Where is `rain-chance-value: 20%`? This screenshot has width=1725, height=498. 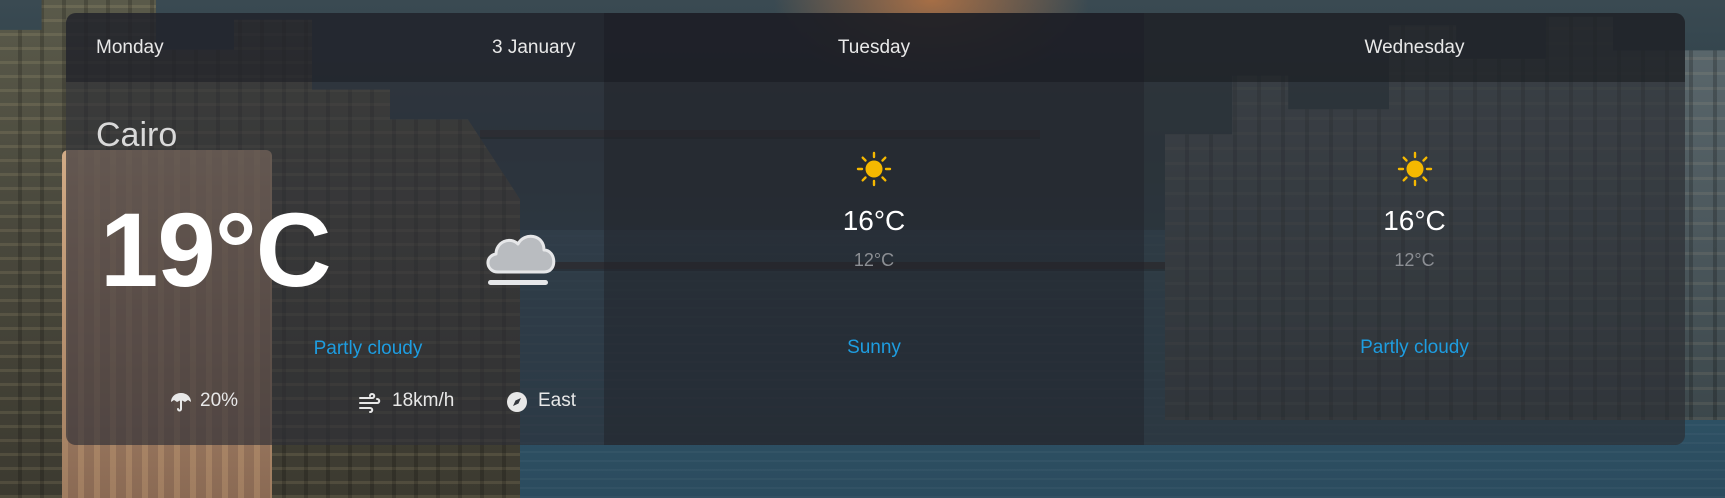 rain-chance-value: 20% is located at coordinates (219, 400).